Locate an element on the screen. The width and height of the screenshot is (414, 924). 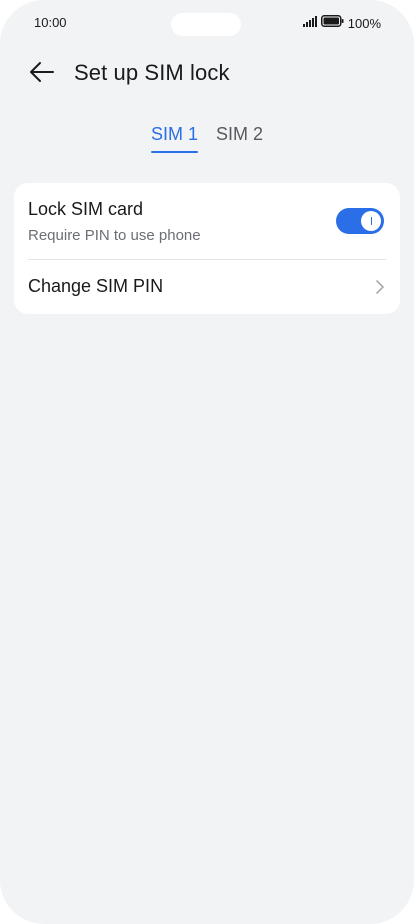
change-sim-pin-title: Change SIM PIN is located at coordinates (96, 286).